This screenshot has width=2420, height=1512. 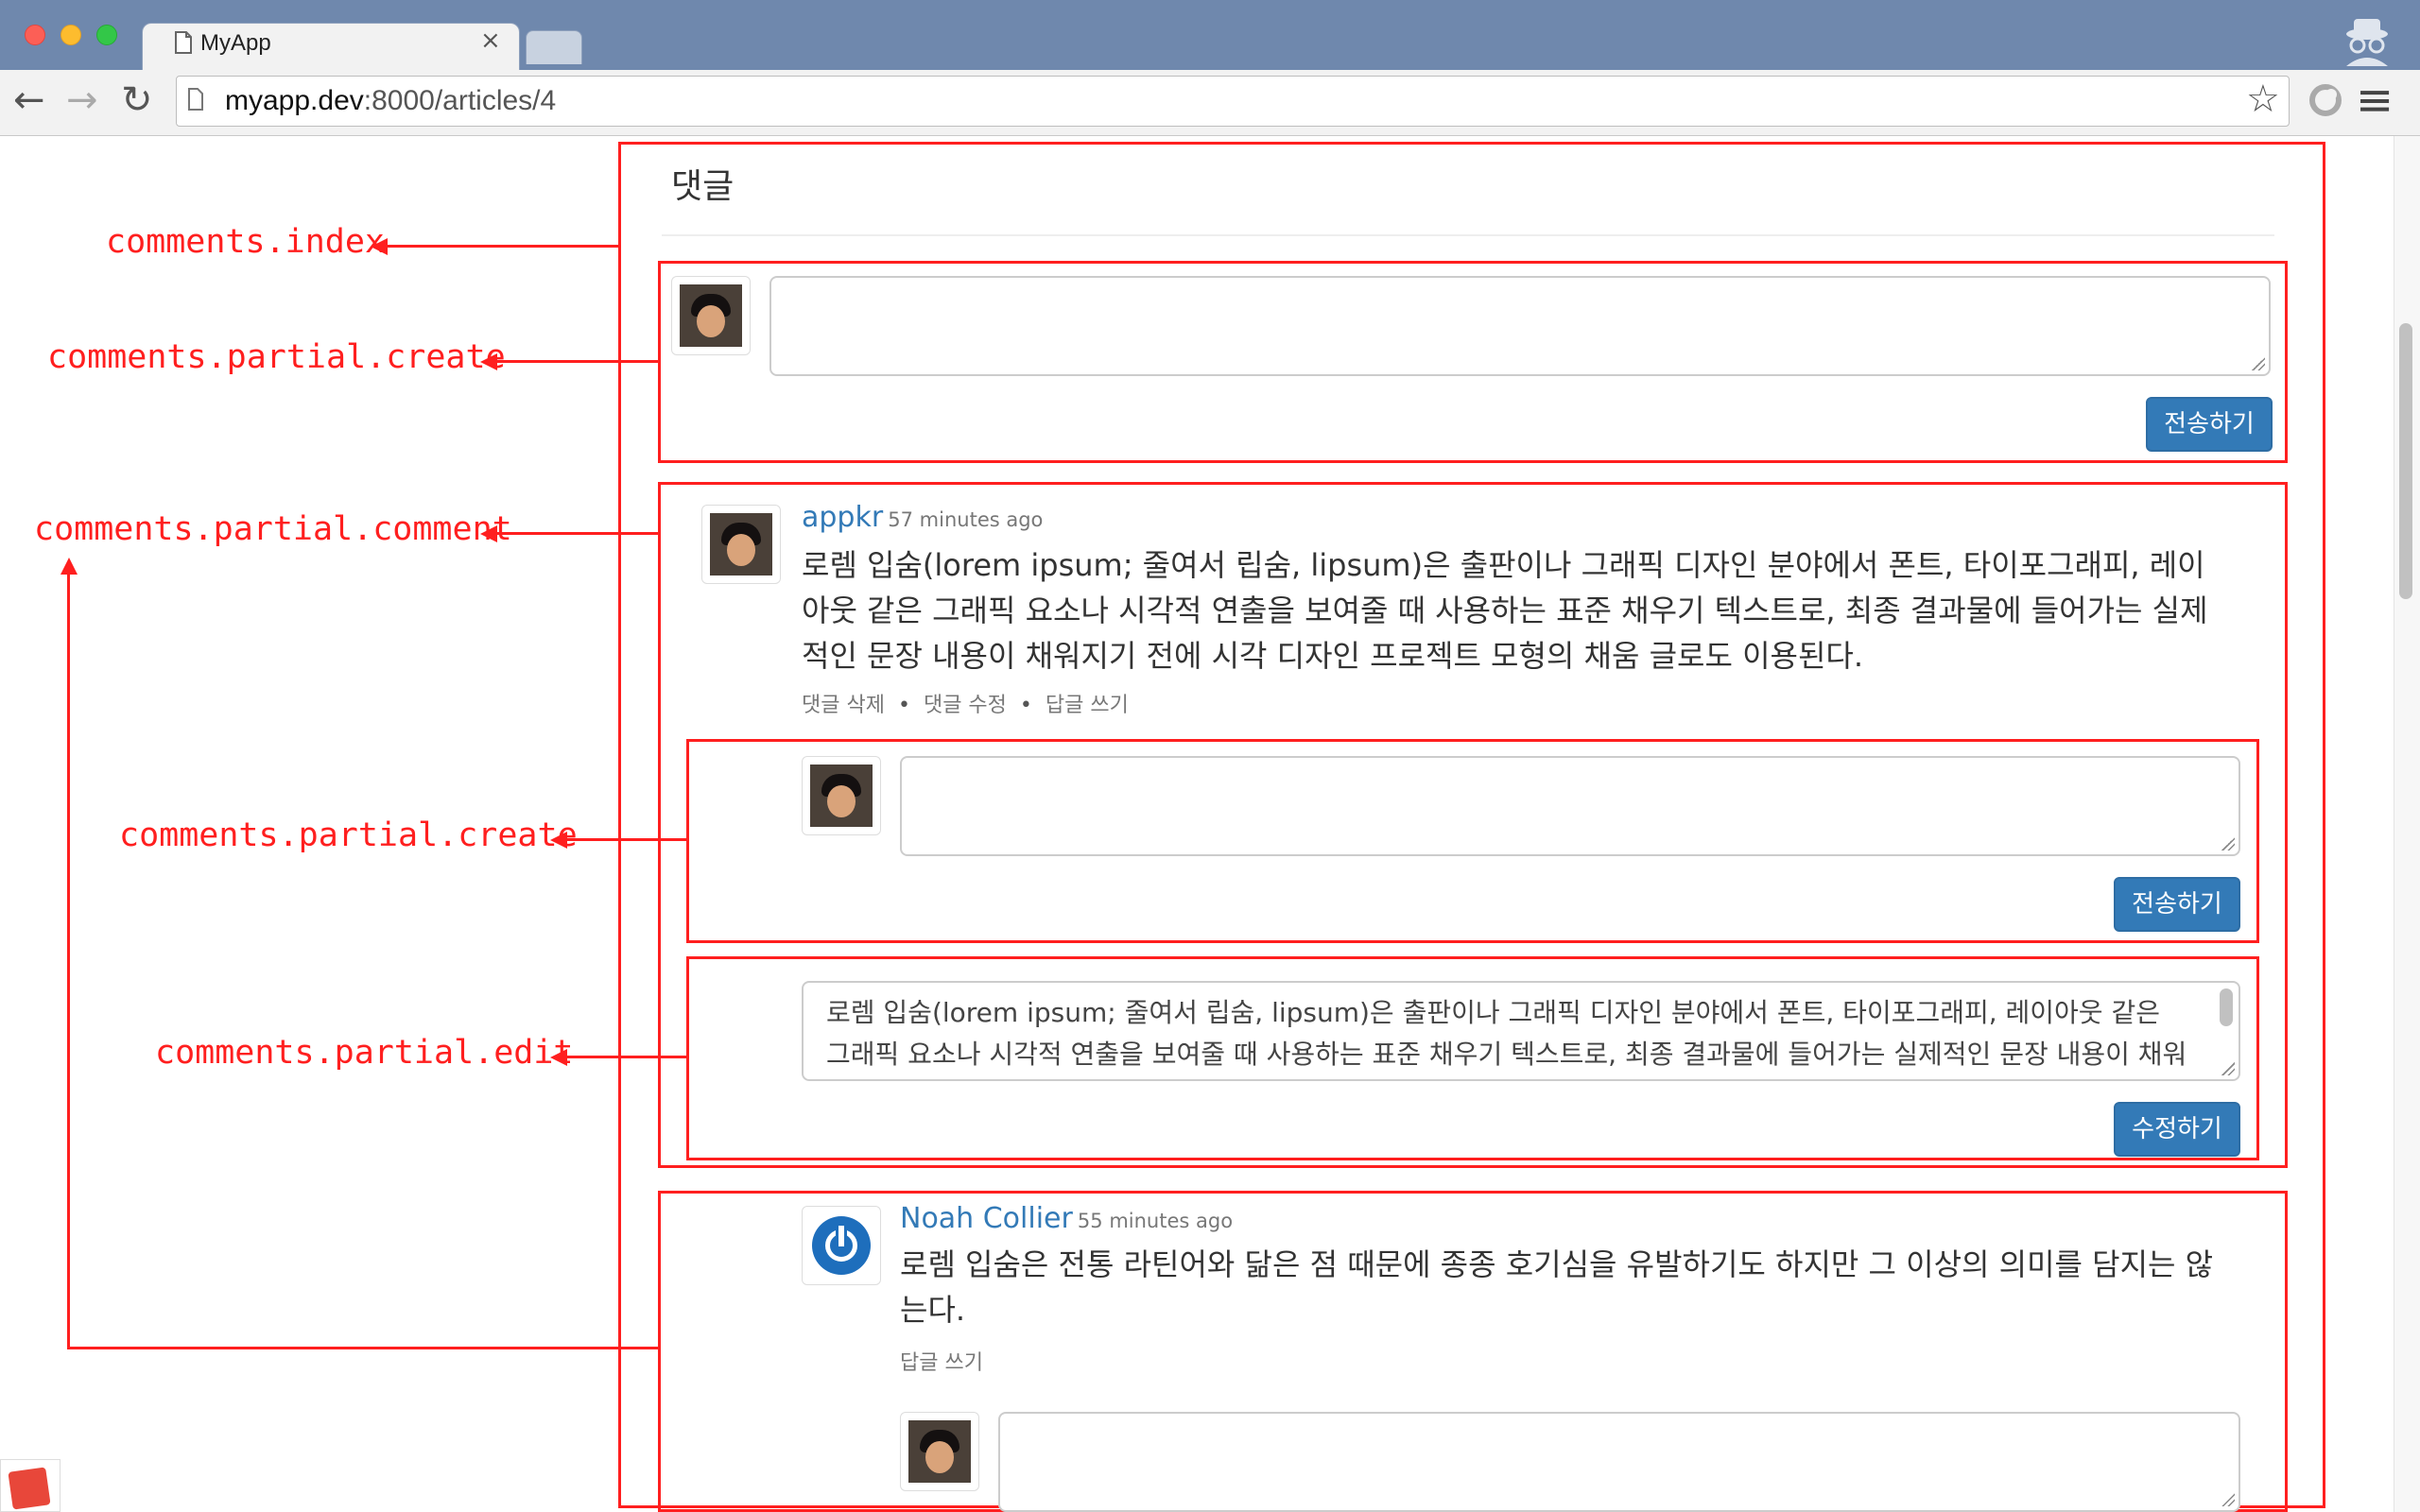 I want to click on arrow-left-icon: ←, so click(x=29, y=100).